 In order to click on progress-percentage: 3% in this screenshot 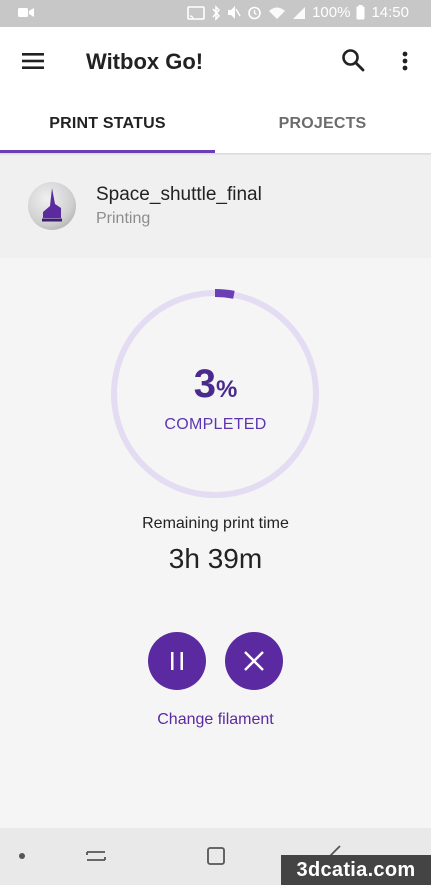, I will do `click(215, 384)`.